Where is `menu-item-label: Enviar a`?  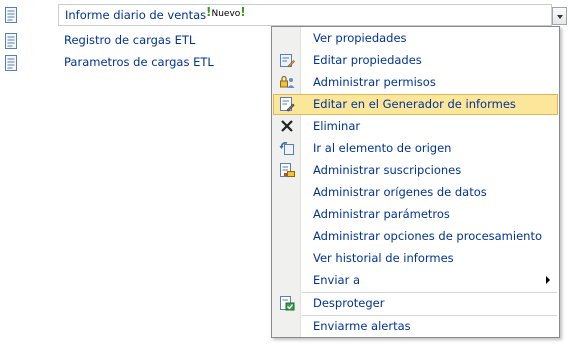 menu-item-label: Enviar a is located at coordinates (337, 280).